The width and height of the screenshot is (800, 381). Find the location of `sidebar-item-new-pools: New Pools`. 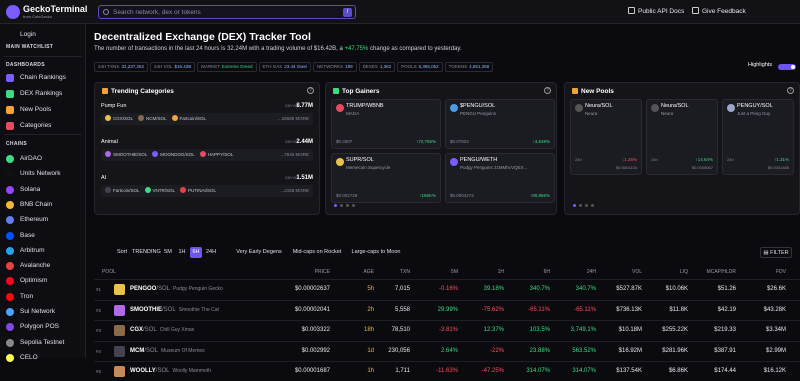

sidebar-item-new-pools: New Pools is located at coordinates (43, 110).